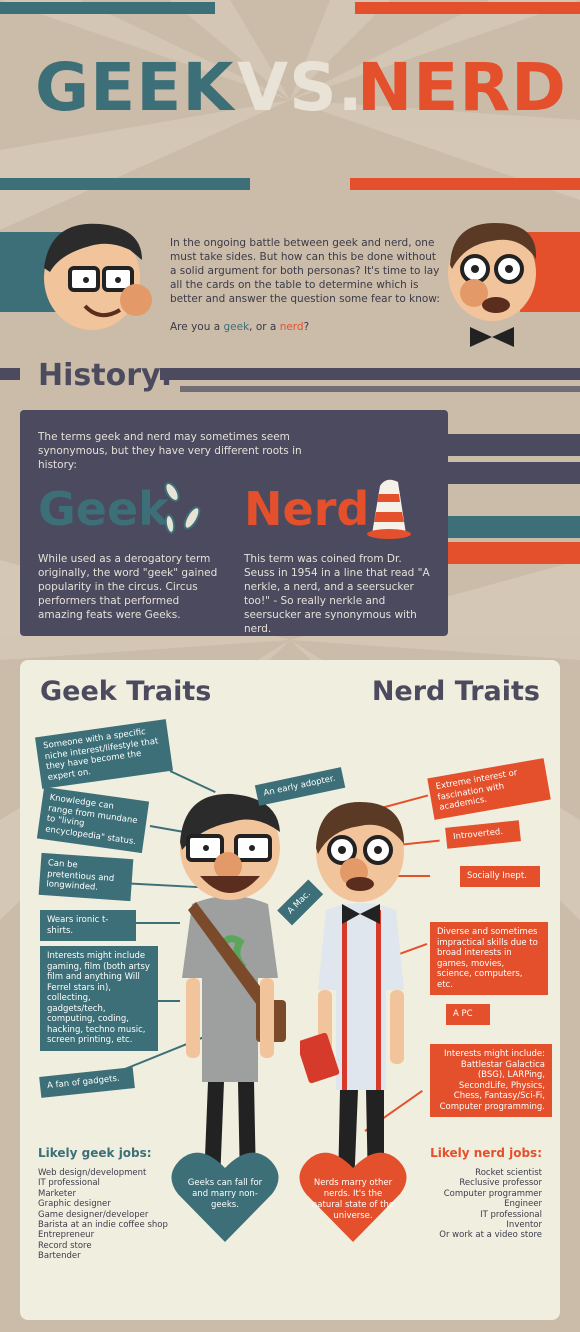 This screenshot has width=580, height=1332. Describe the element at coordinates (93, 1214) in the screenshot. I see `geek-job-item: Game designer/developer` at that location.